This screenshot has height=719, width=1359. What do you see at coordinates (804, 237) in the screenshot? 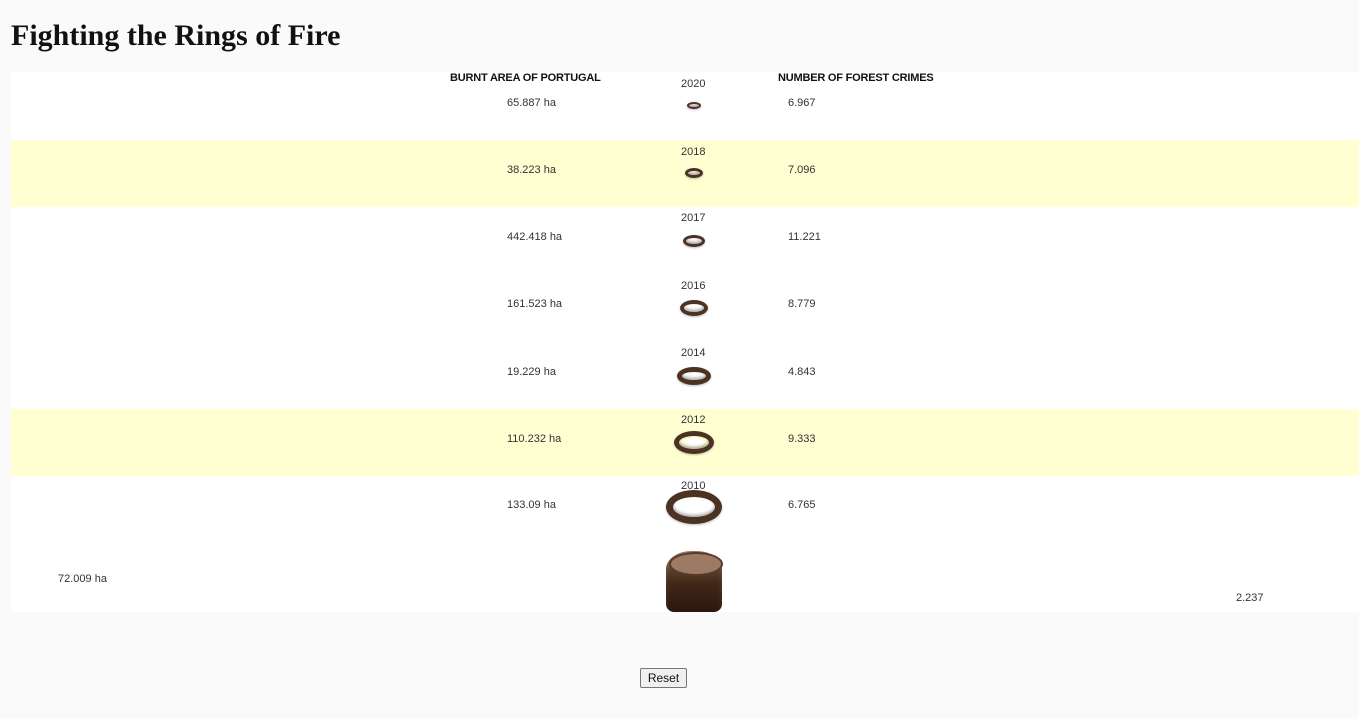
I see `forest-crimes-value: 11.221` at bounding box center [804, 237].